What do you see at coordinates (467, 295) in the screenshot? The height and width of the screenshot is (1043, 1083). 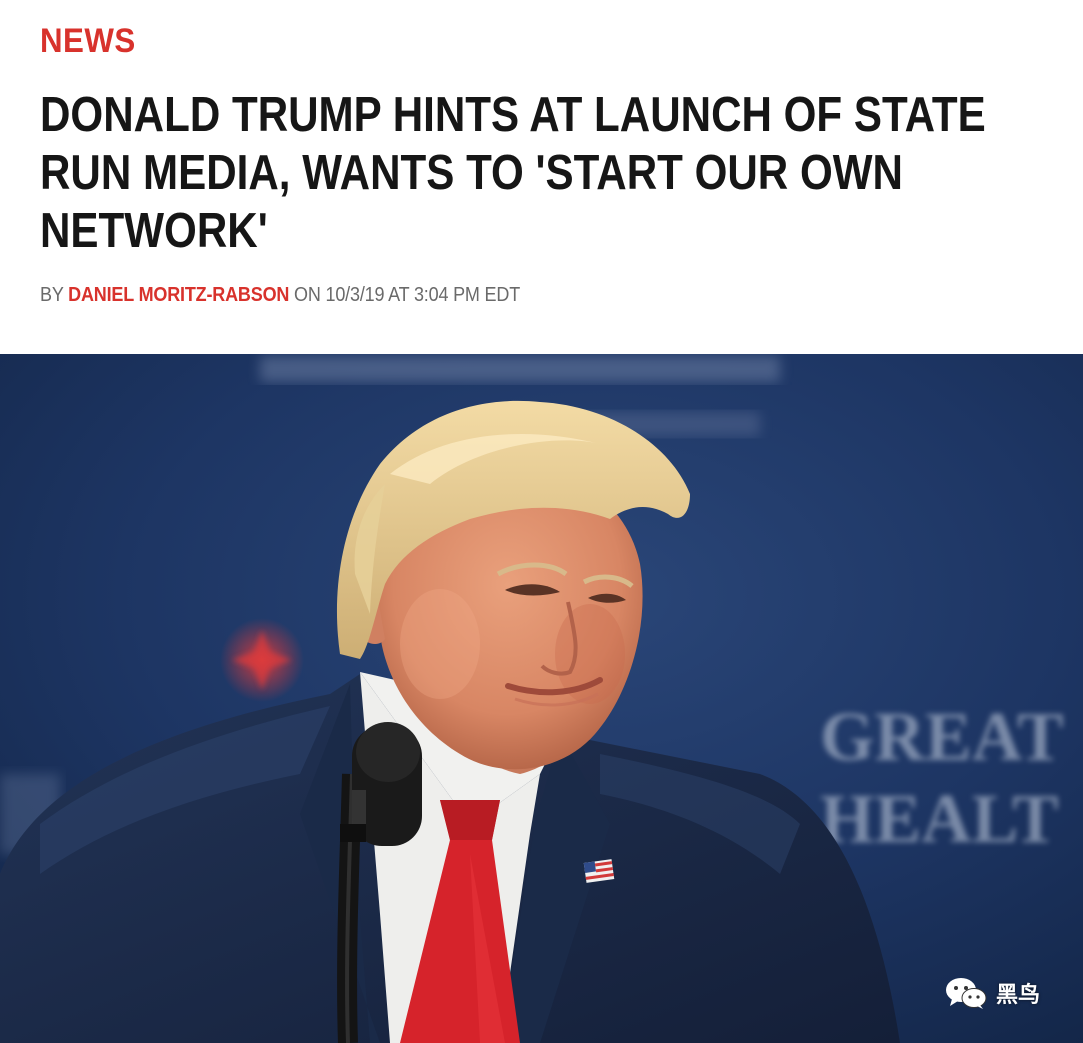 I see `byline-time: 3:04 PM EDT` at bounding box center [467, 295].